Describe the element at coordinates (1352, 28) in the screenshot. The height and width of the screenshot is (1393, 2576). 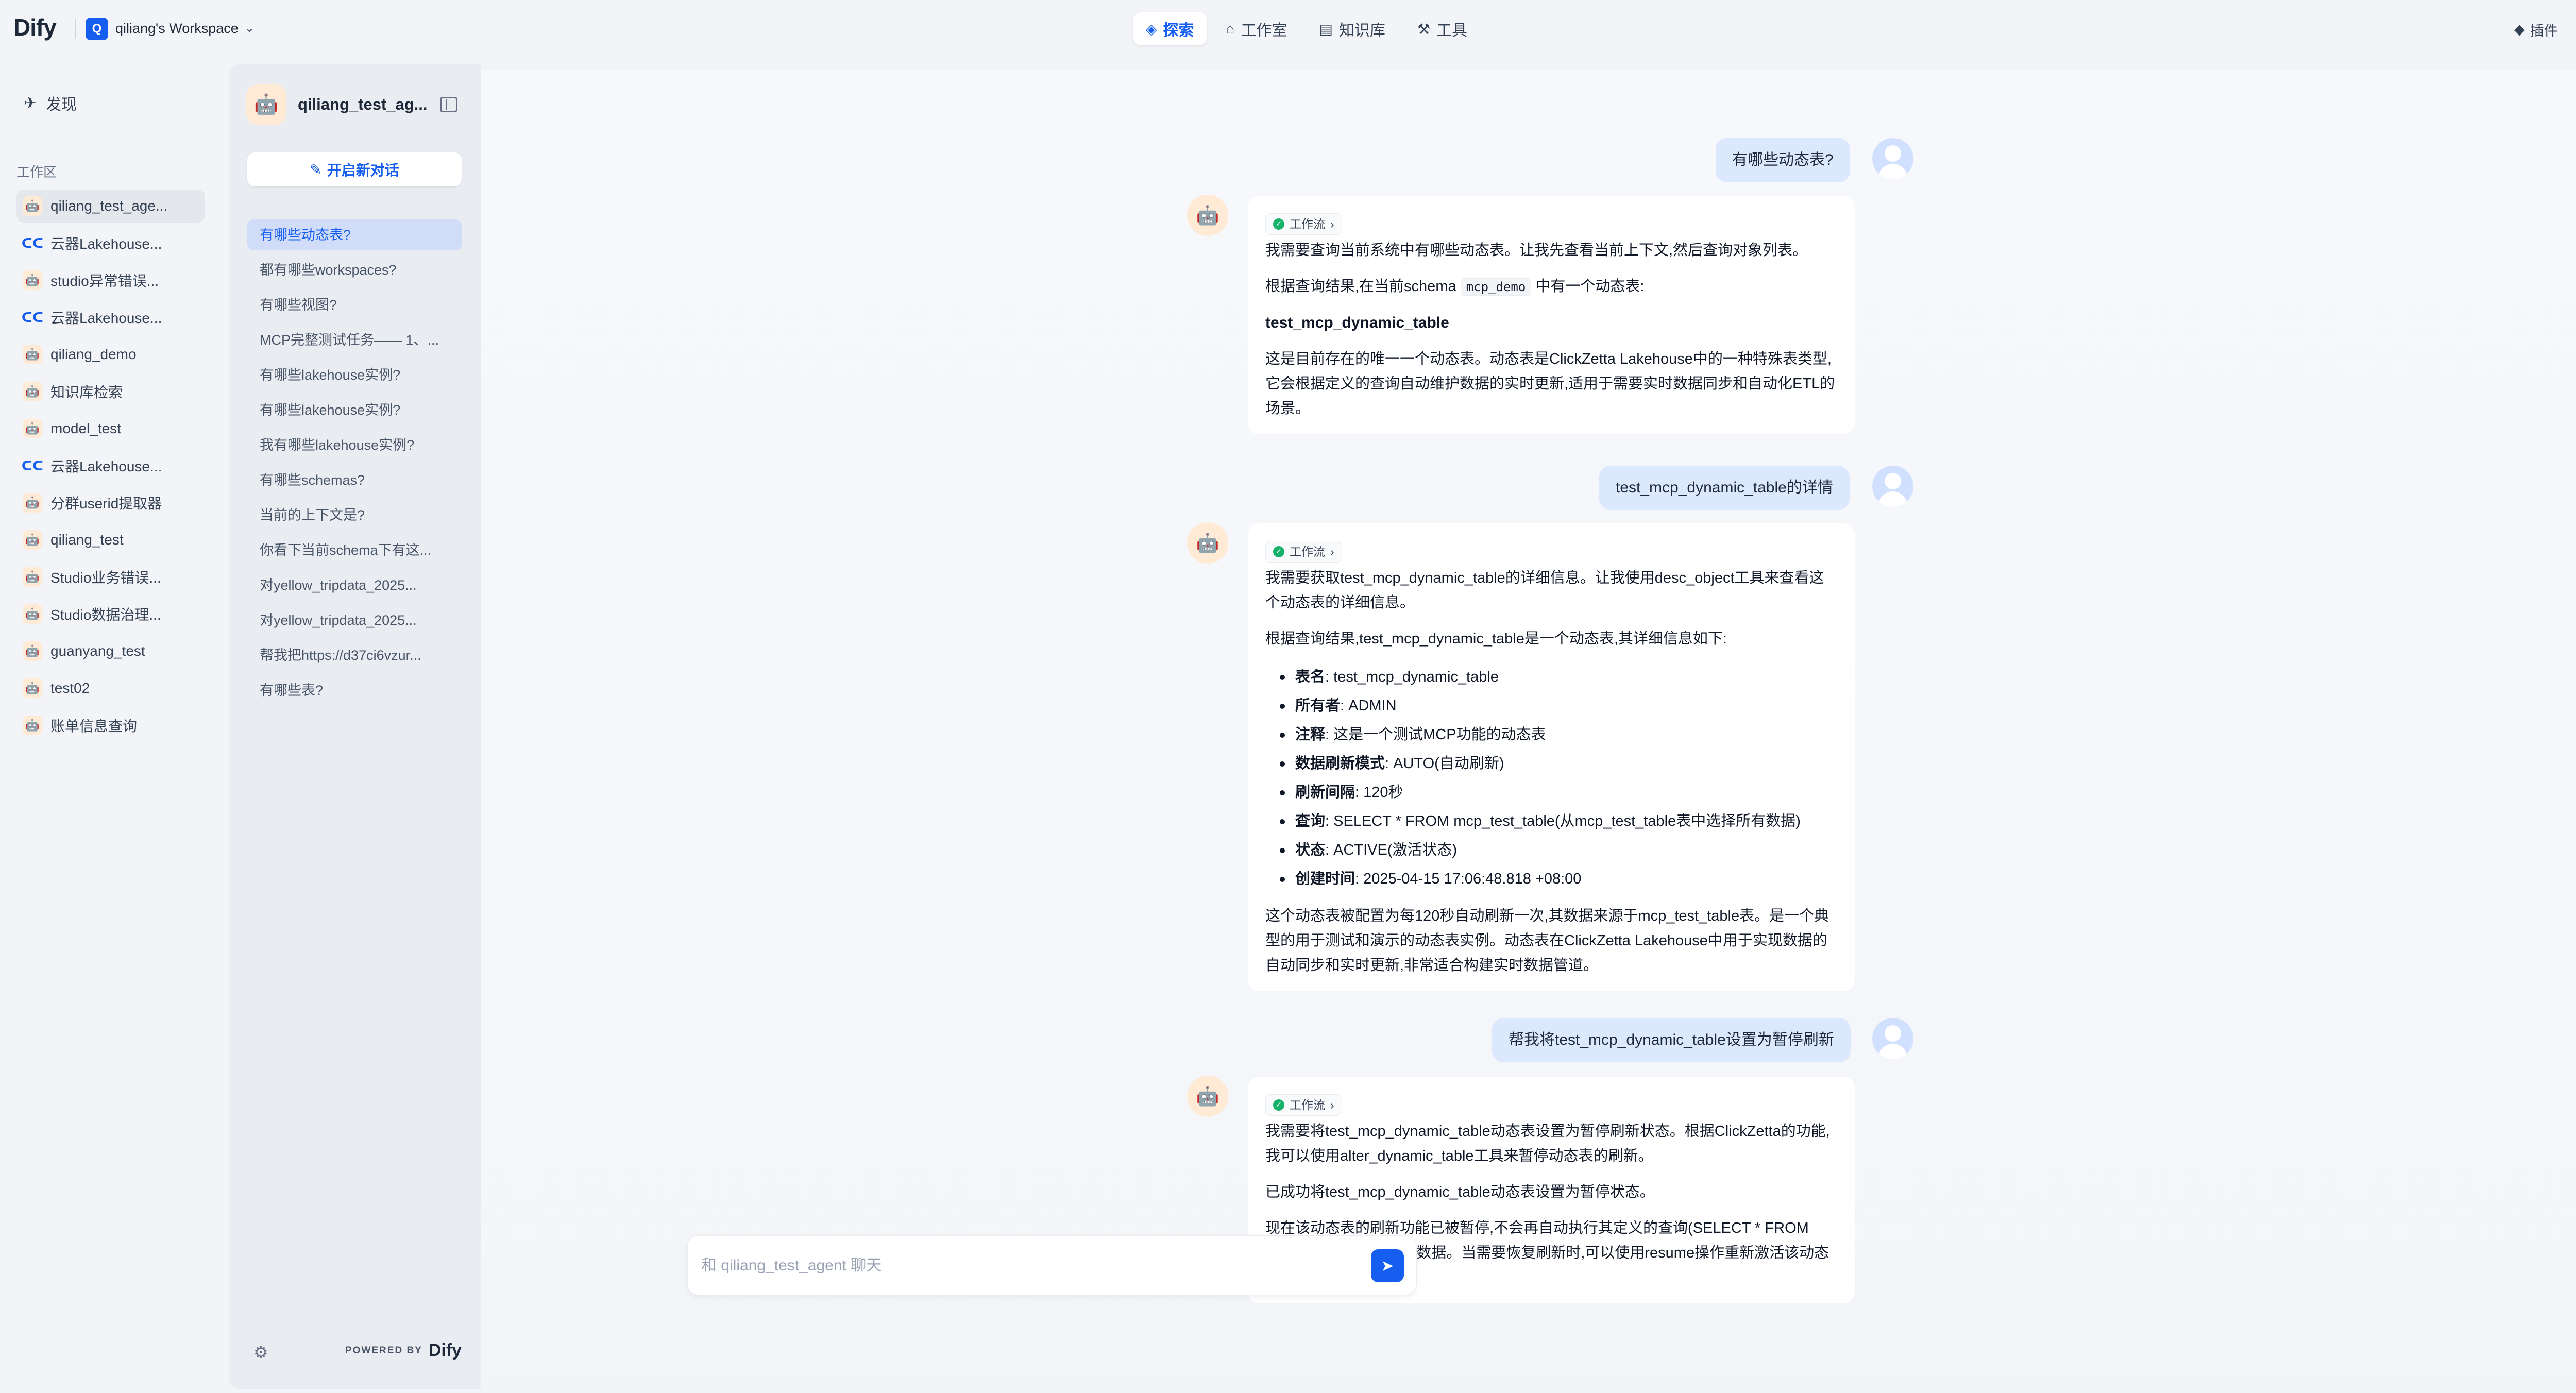
I see `nav-knowledge: ▤ 知识库` at that location.